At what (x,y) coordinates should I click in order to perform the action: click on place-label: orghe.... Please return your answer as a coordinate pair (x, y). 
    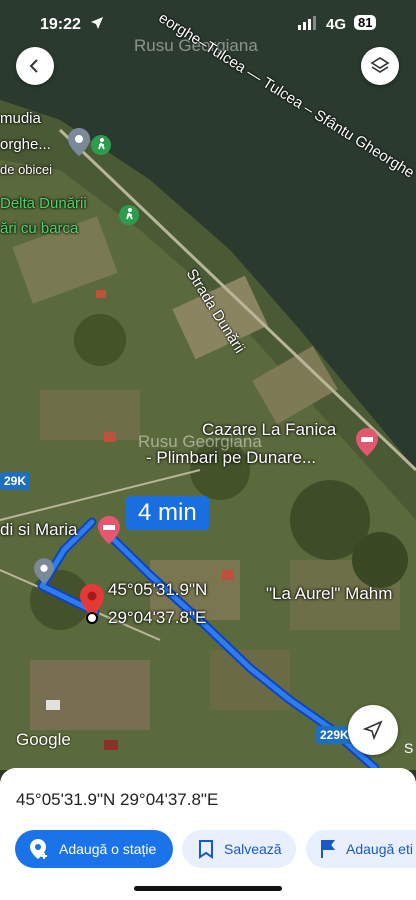
    Looking at the image, I should click on (25, 144).